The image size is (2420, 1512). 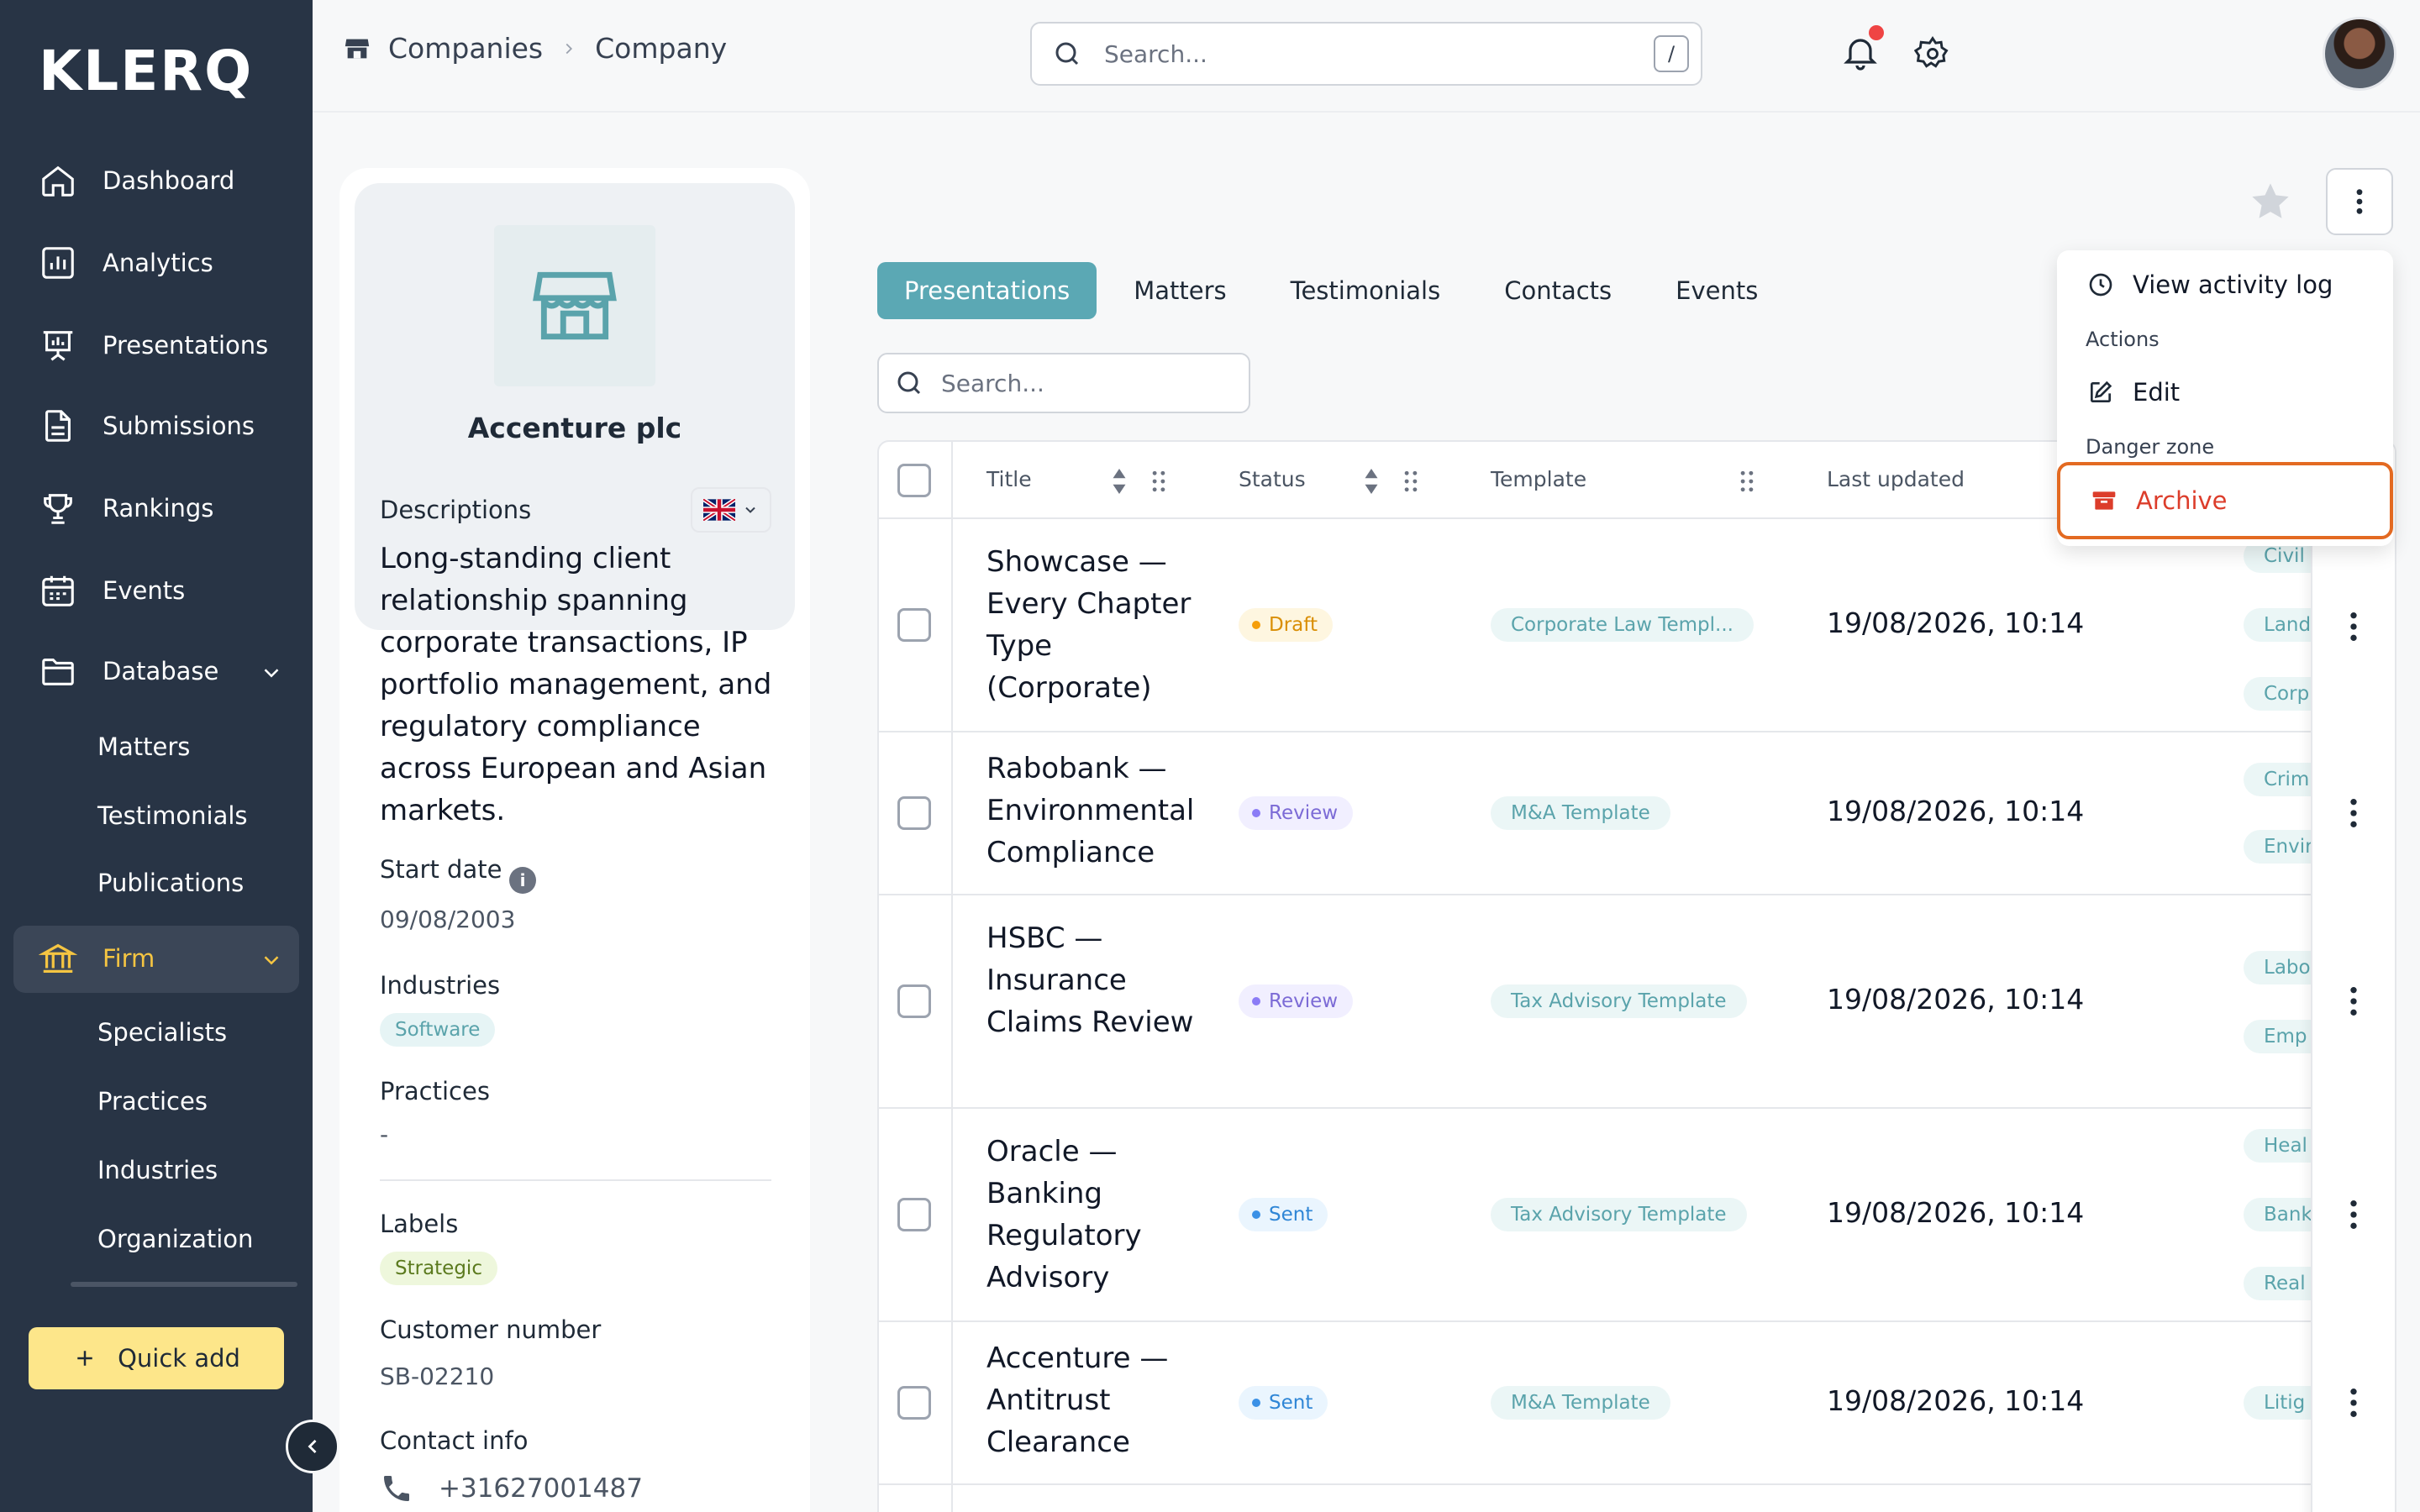 What do you see at coordinates (511, 1488) in the screenshot?
I see `contact-phone: +31627001487` at bounding box center [511, 1488].